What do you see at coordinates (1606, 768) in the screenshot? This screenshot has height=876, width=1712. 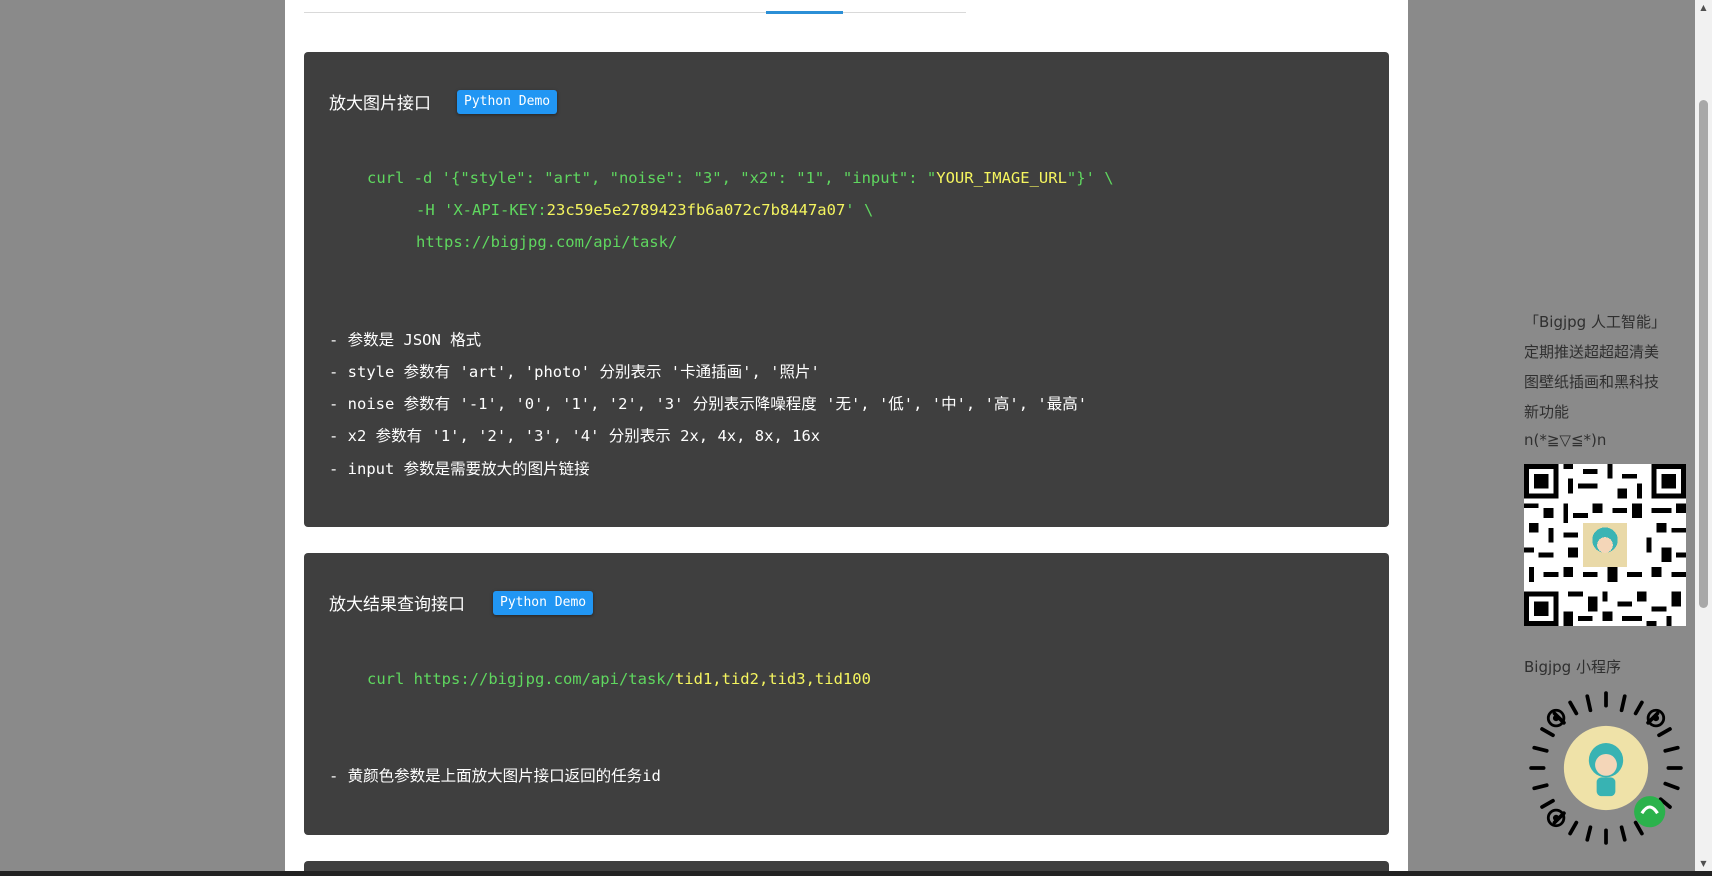 I see `mini-program-code-icon` at bounding box center [1606, 768].